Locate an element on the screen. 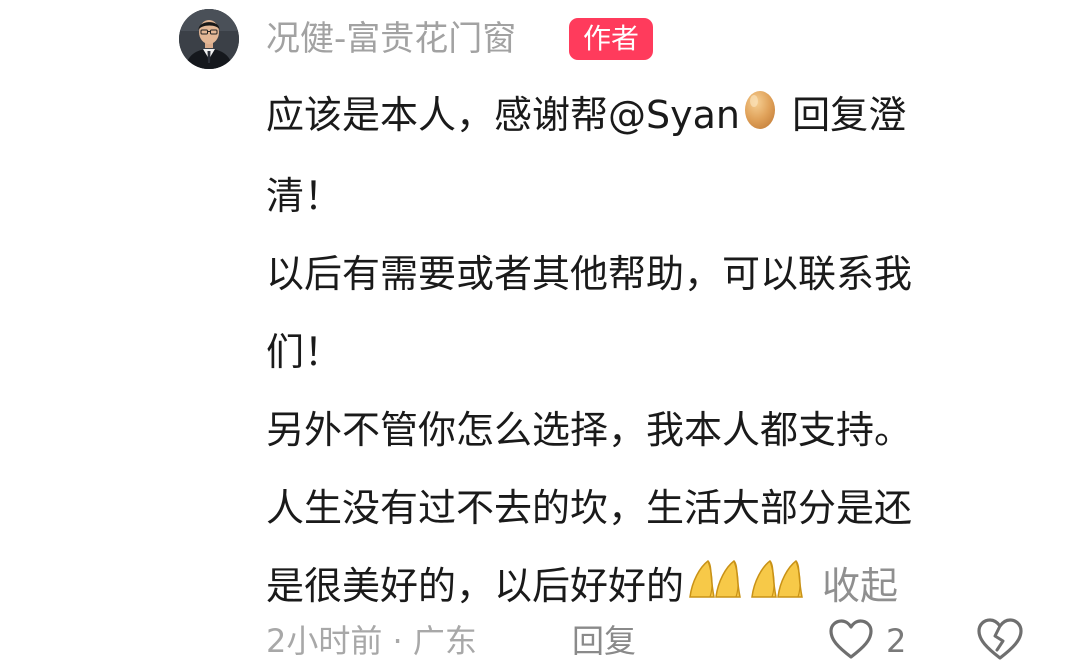 Image resolution: width=1079 pixels, height=672 pixels. comment-text-last: 是很美好的，以后好好的 is located at coordinates (475, 585).